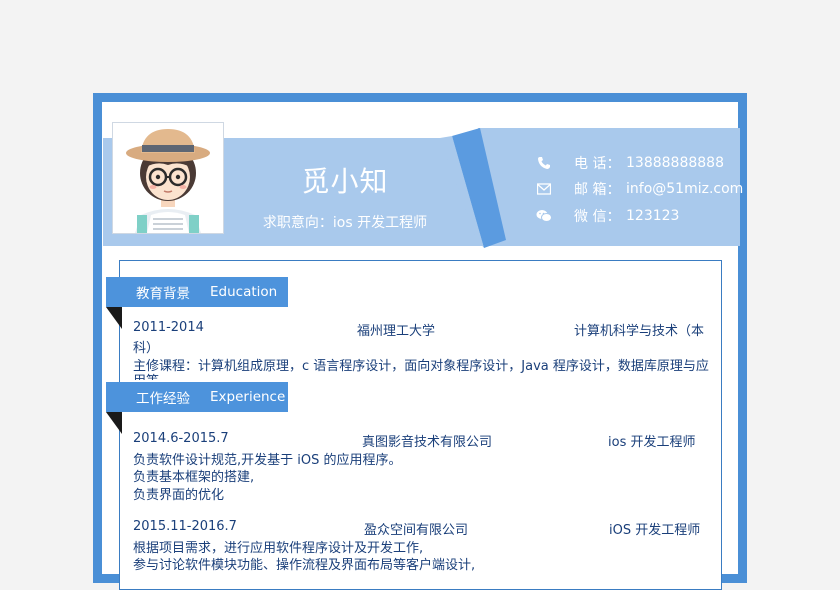 The height and width of the screenshot is (590, 840). What do you see at coordinates (179, 495) in the screenshot?
I see `job-duty: 负责界面的优化` at bounding box center [179, 495].